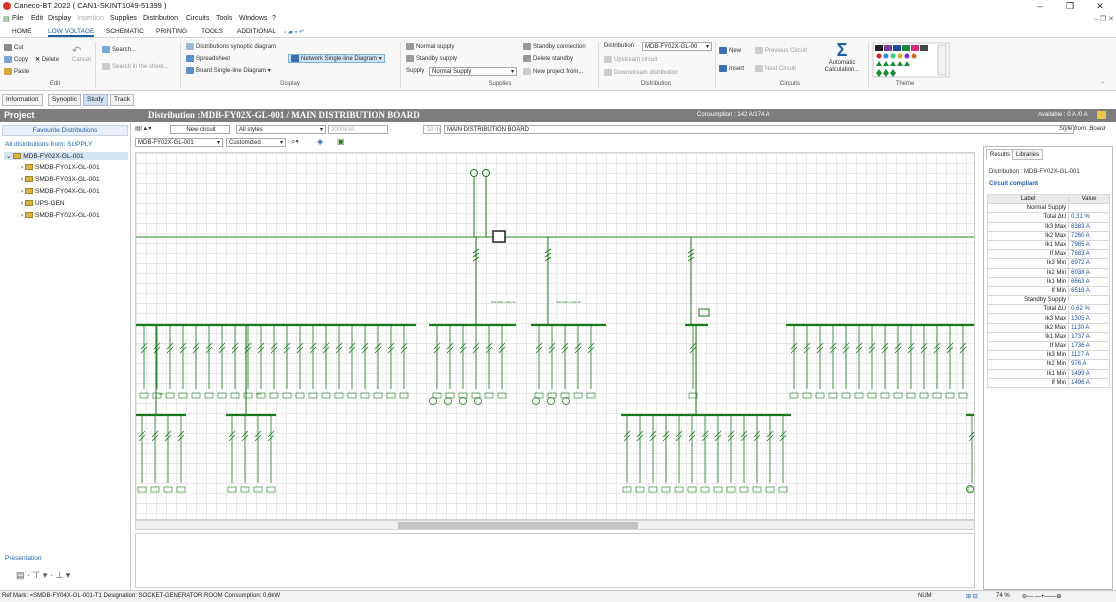 The image size is (1116, 602). What do you see at coordinates (358, 129) in the screenshot?
I see `power-field: 2000kVA` at bounding box center [358, 129].